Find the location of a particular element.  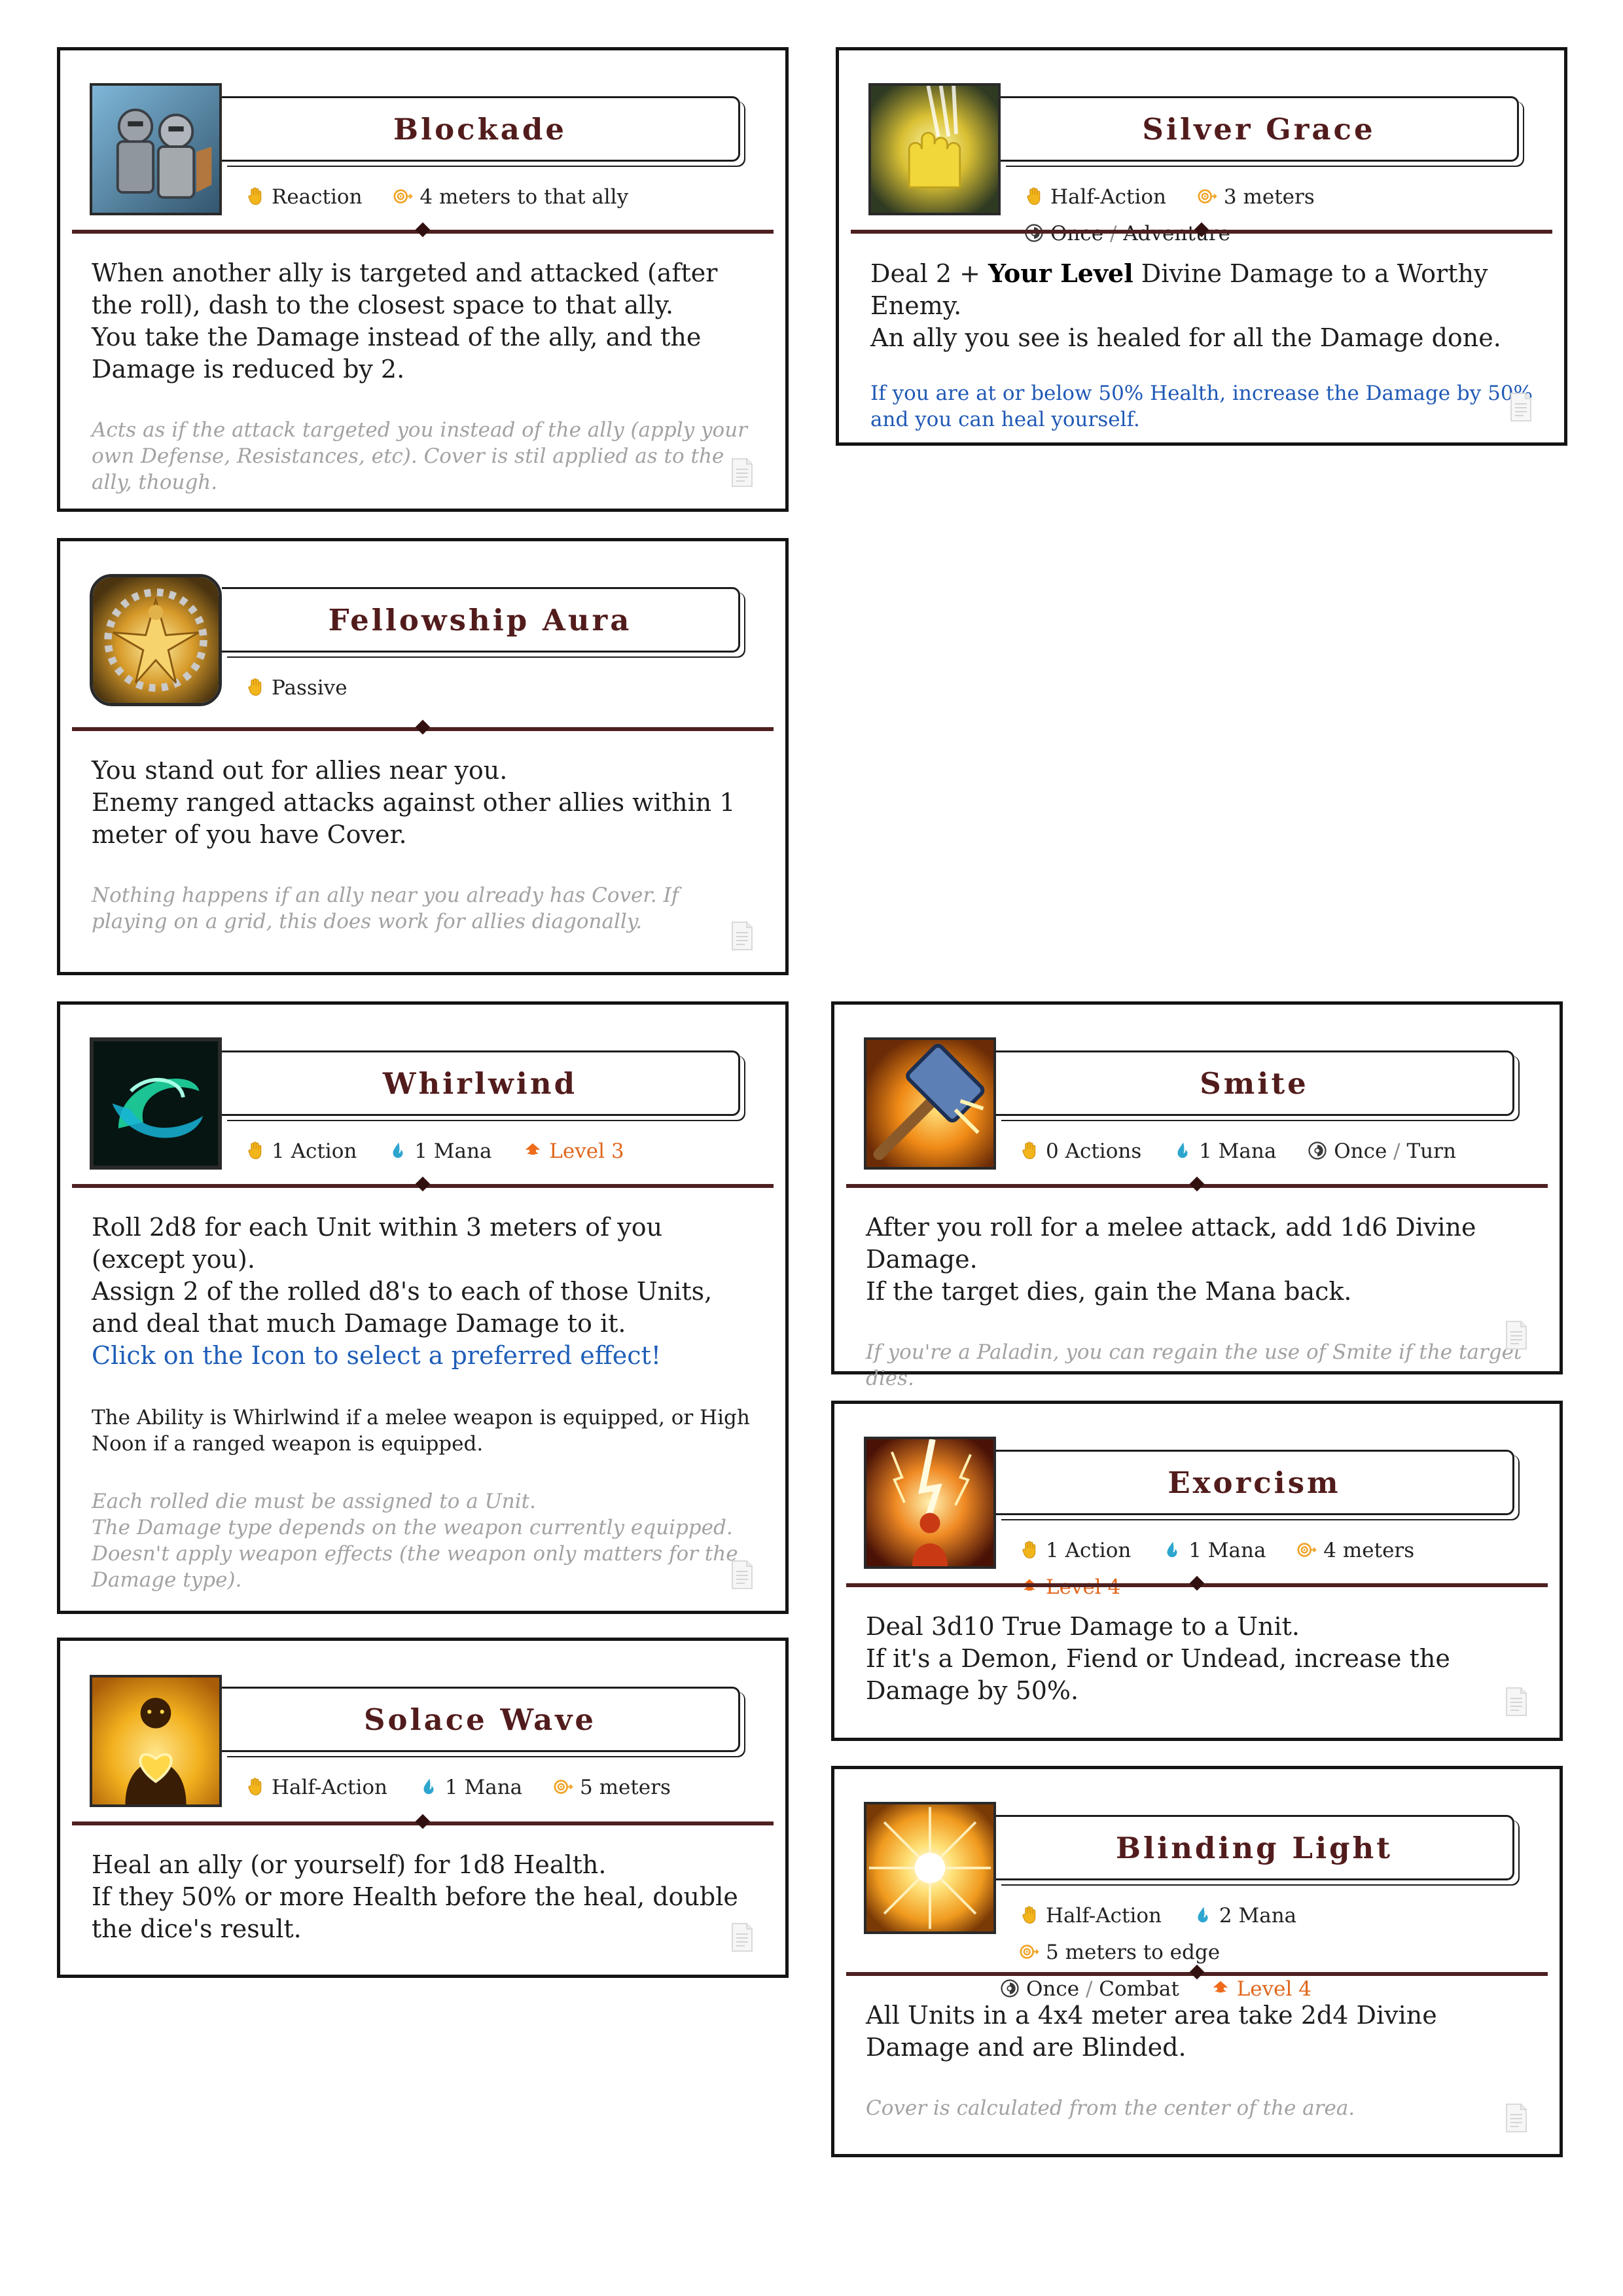

body-text: If the target dies, gain the Mana back. is located at coordinates (1109, 1291).